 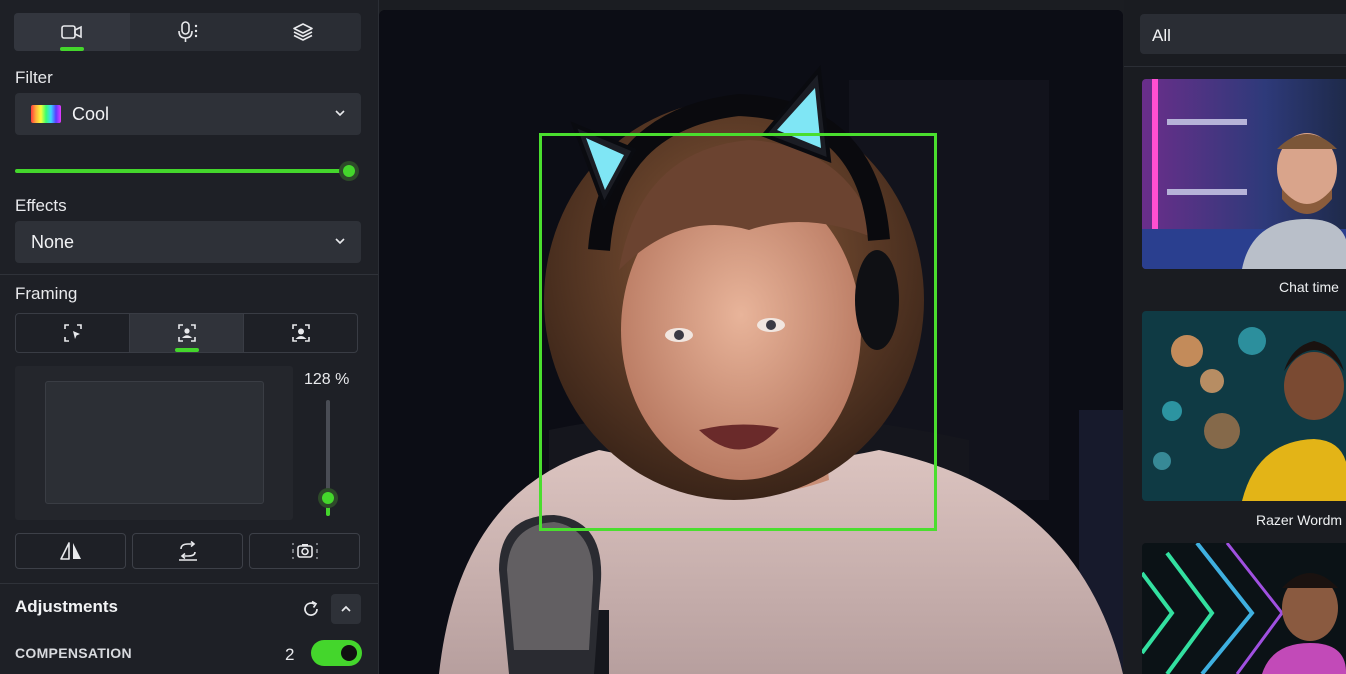 What do you see at coordinates (34, 77) in the screenshot?
I see `filter-label: Filter` at bounding box center [34, 77].